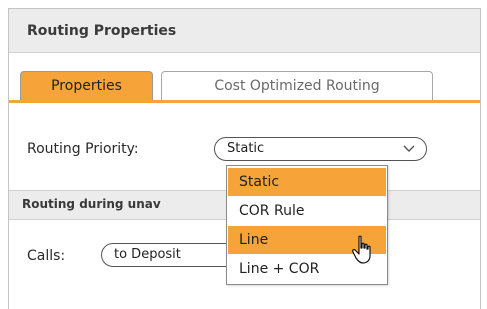 Image resolution: width=487 pixels, height=309 pixels. Describe the element at coordinates (307, 211) in the screenshot. I see `dropdown-option-cor-rule: COR Rule` at that location.